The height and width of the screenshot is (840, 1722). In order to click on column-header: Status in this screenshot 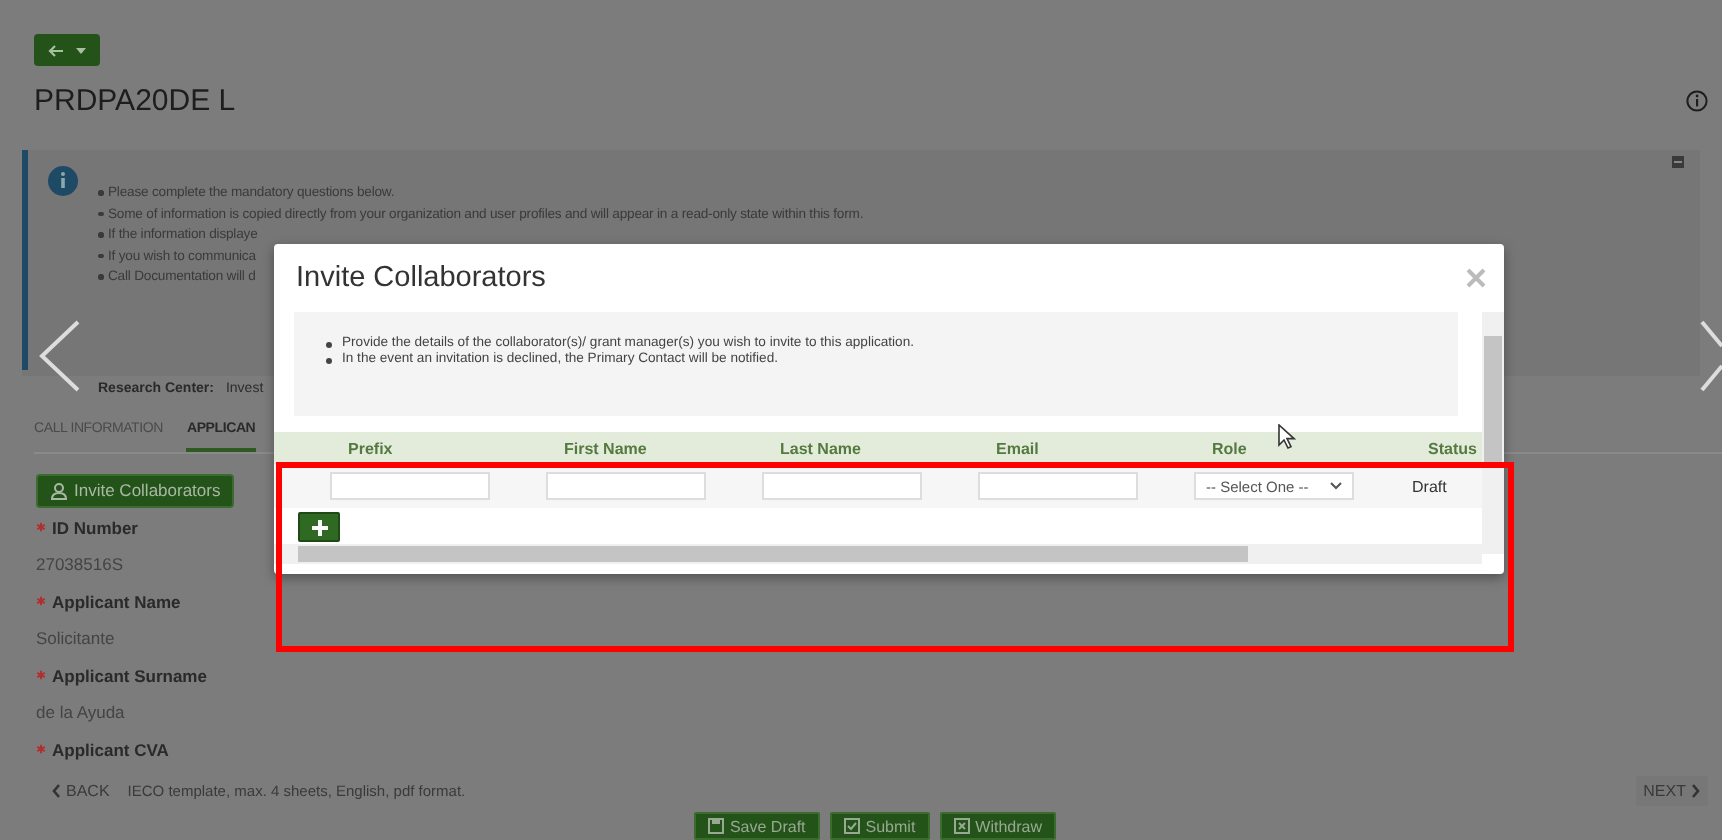, I will do `click(1452, 449)`.